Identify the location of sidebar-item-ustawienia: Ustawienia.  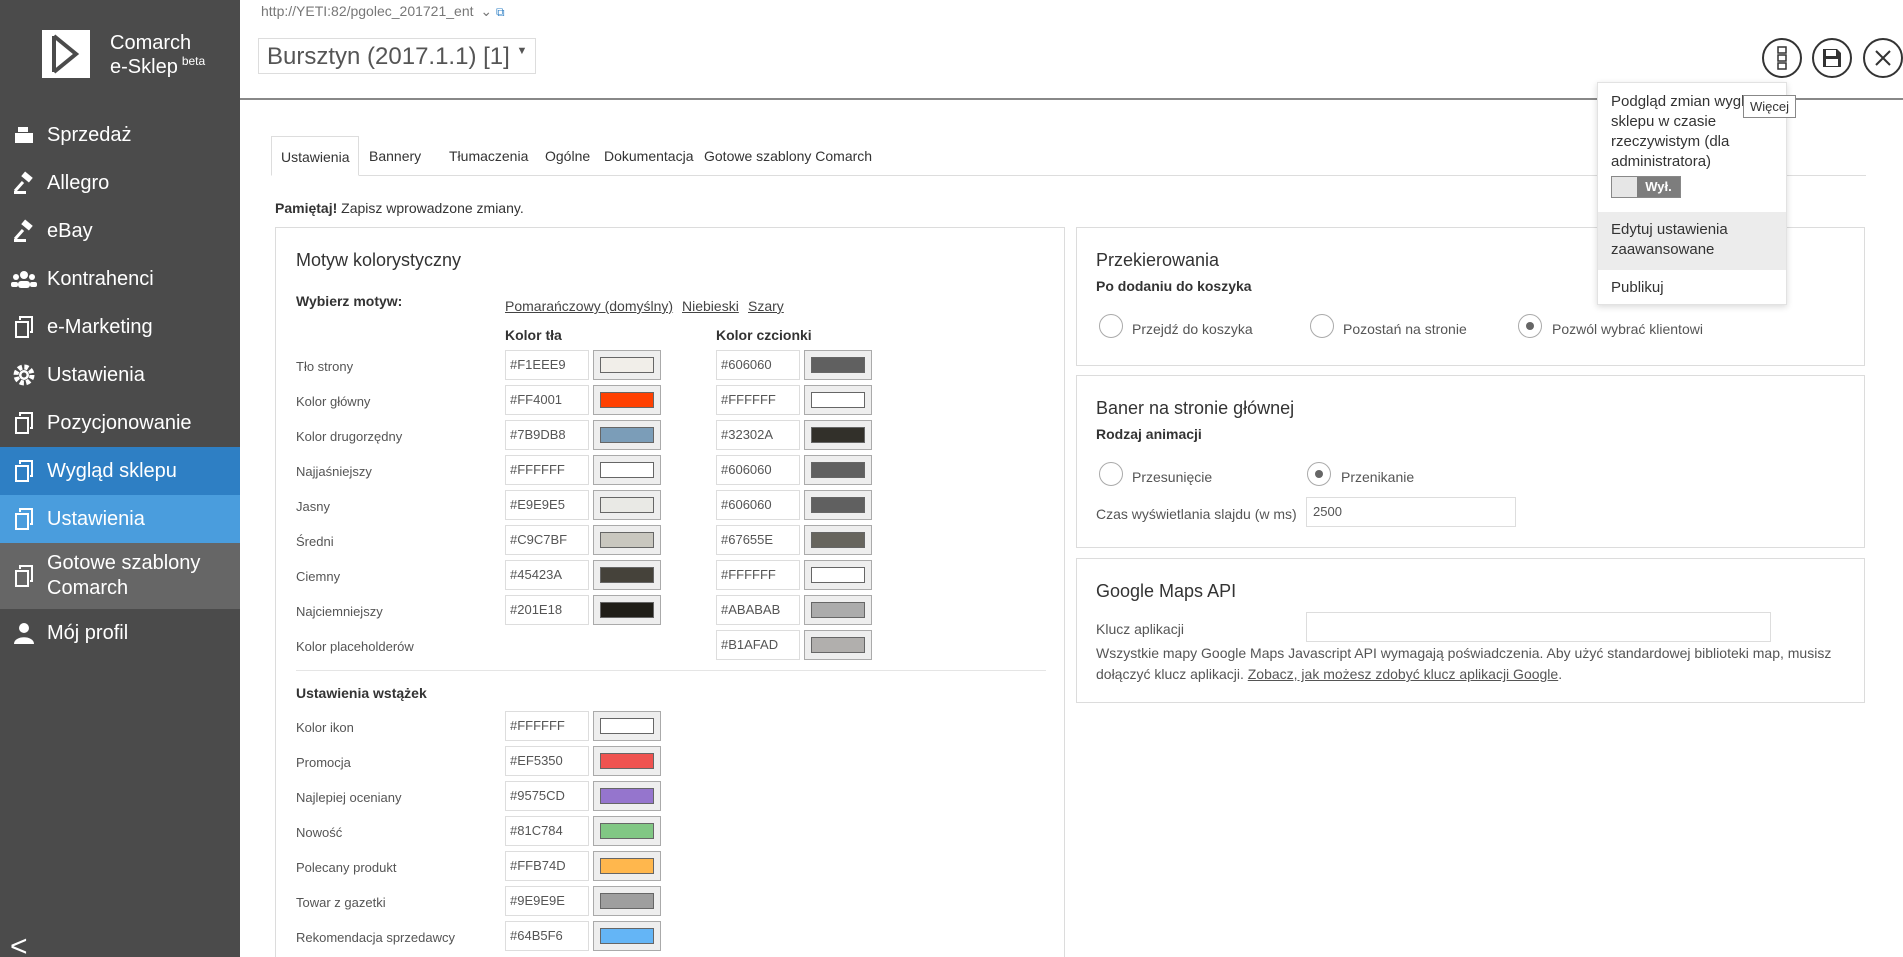
(120, 375).